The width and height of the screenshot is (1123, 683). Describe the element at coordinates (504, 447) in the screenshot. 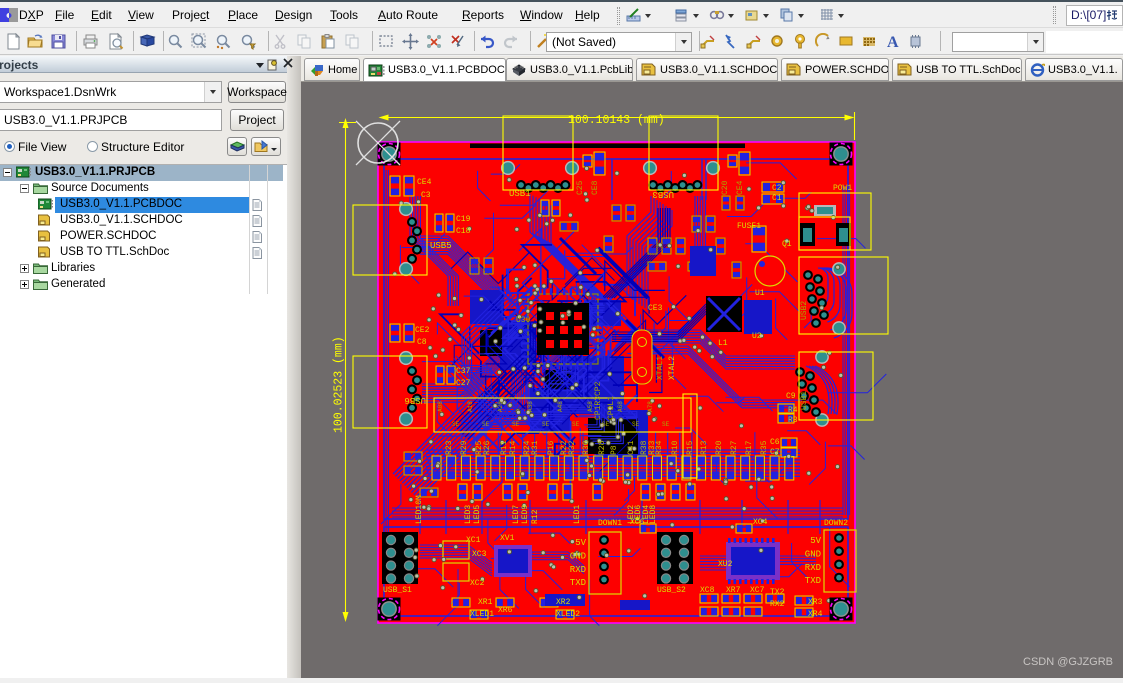

I see `svg-text: R11` at that location.